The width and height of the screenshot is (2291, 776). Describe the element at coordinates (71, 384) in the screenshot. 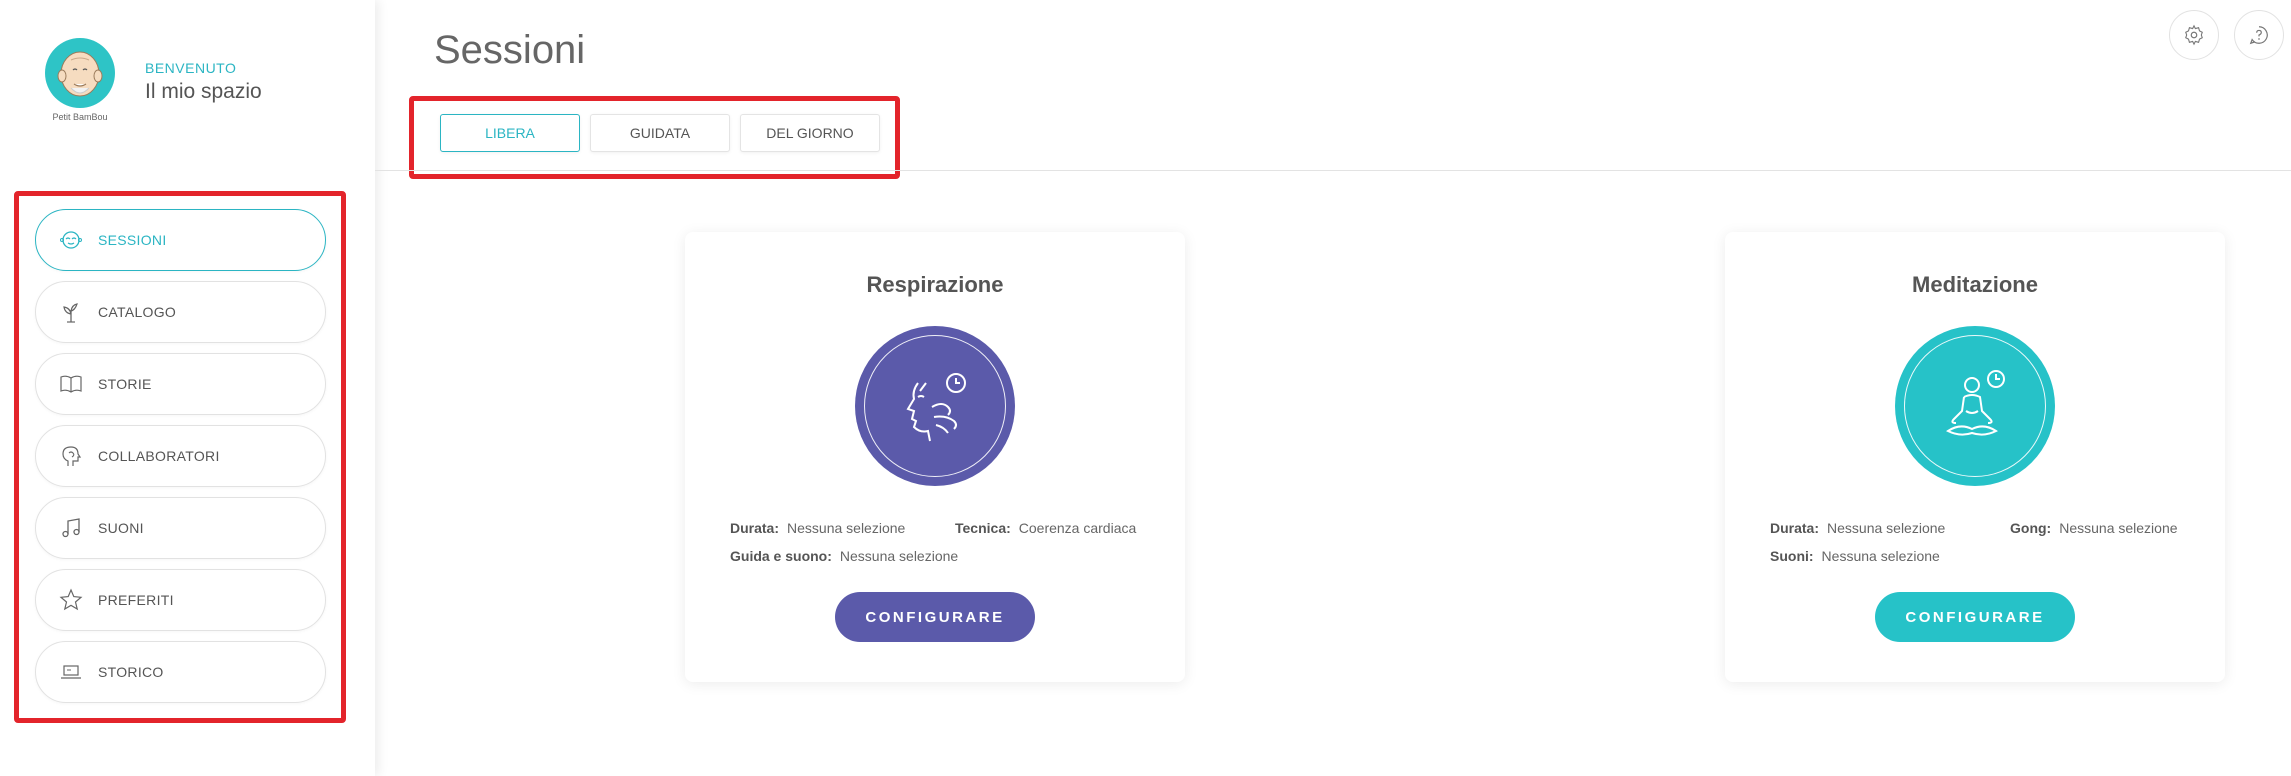

I see `book-icon` at that location.